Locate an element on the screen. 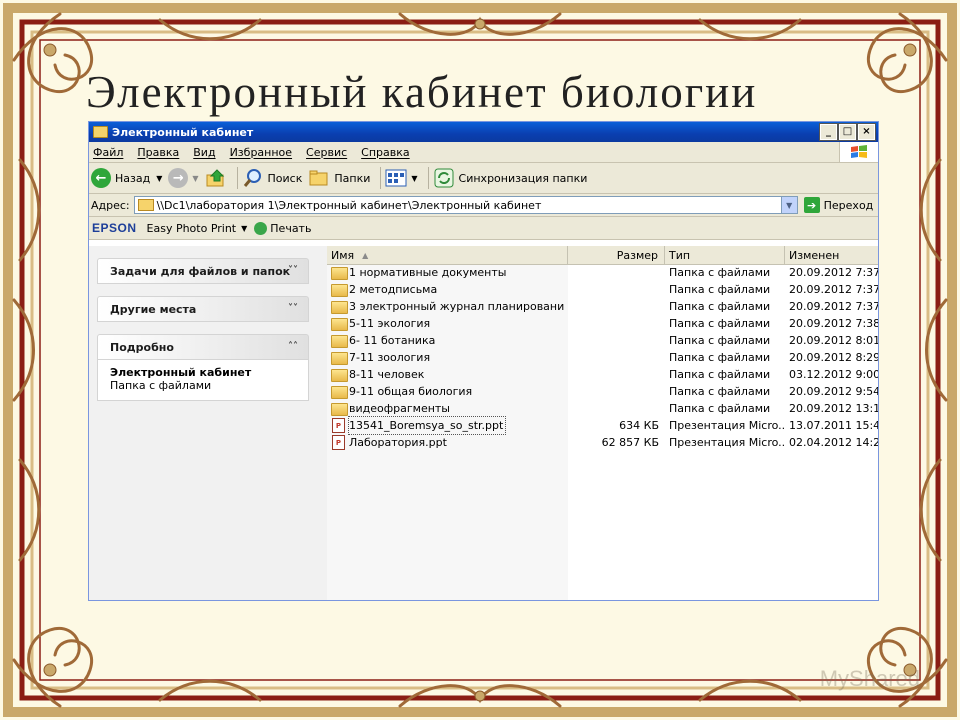  cell-name: 3 электронный журнал планирование is located at coordinates (456, 306).